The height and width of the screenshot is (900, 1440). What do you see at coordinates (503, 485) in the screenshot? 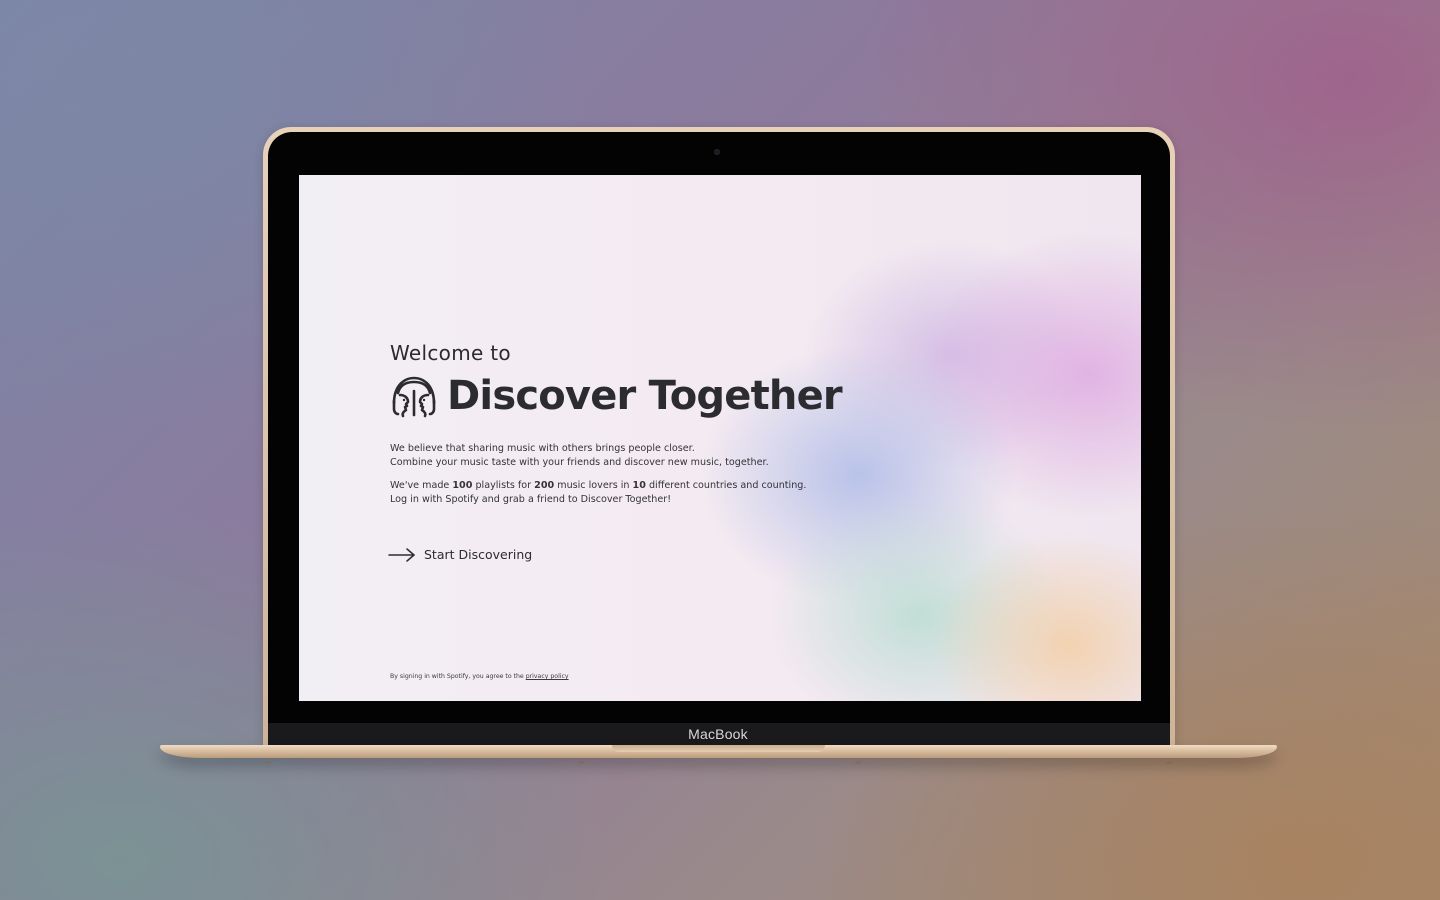
I see `stats-mid-1: playlists for` at bounding box center [503, 485].